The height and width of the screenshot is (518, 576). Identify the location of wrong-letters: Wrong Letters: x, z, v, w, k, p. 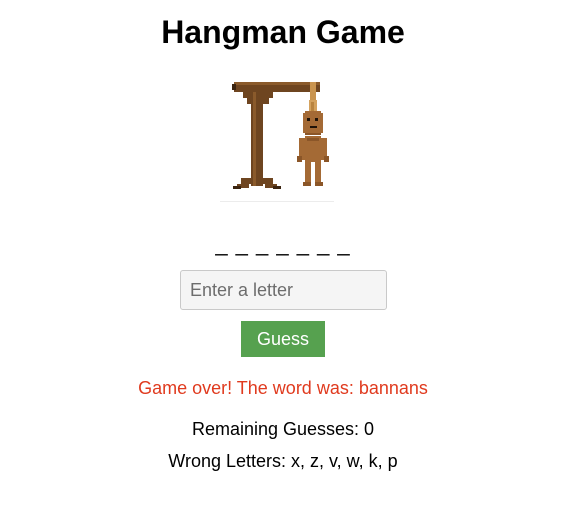
(283, 461).